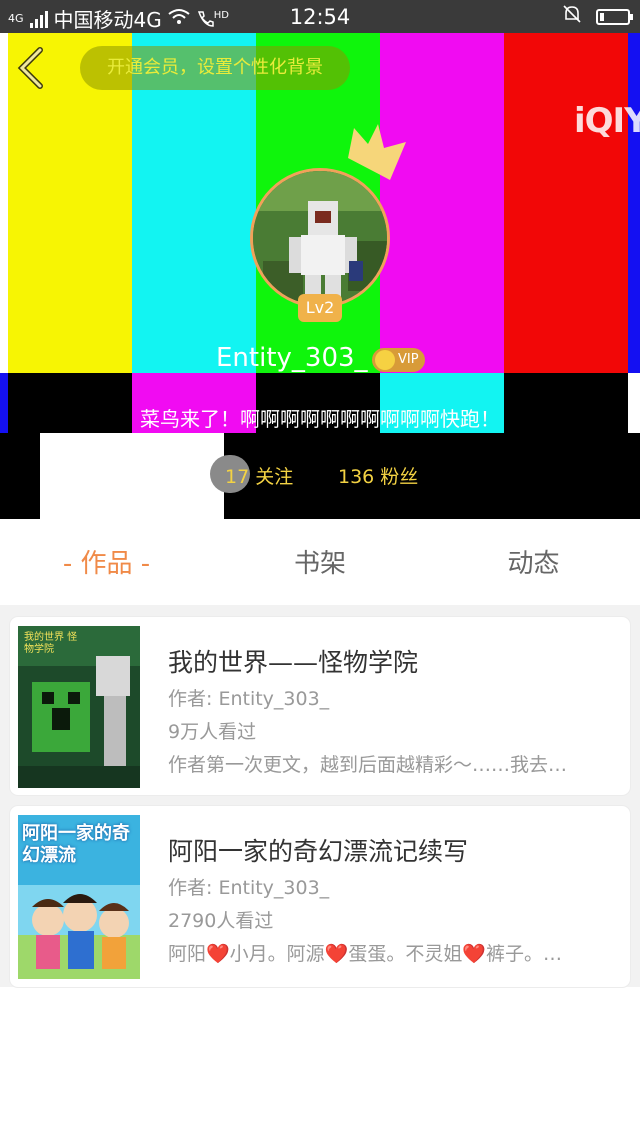  Describe the element at coordinates (259, 475) in the screenshot. I see `following-count: 17 关注` at that location.